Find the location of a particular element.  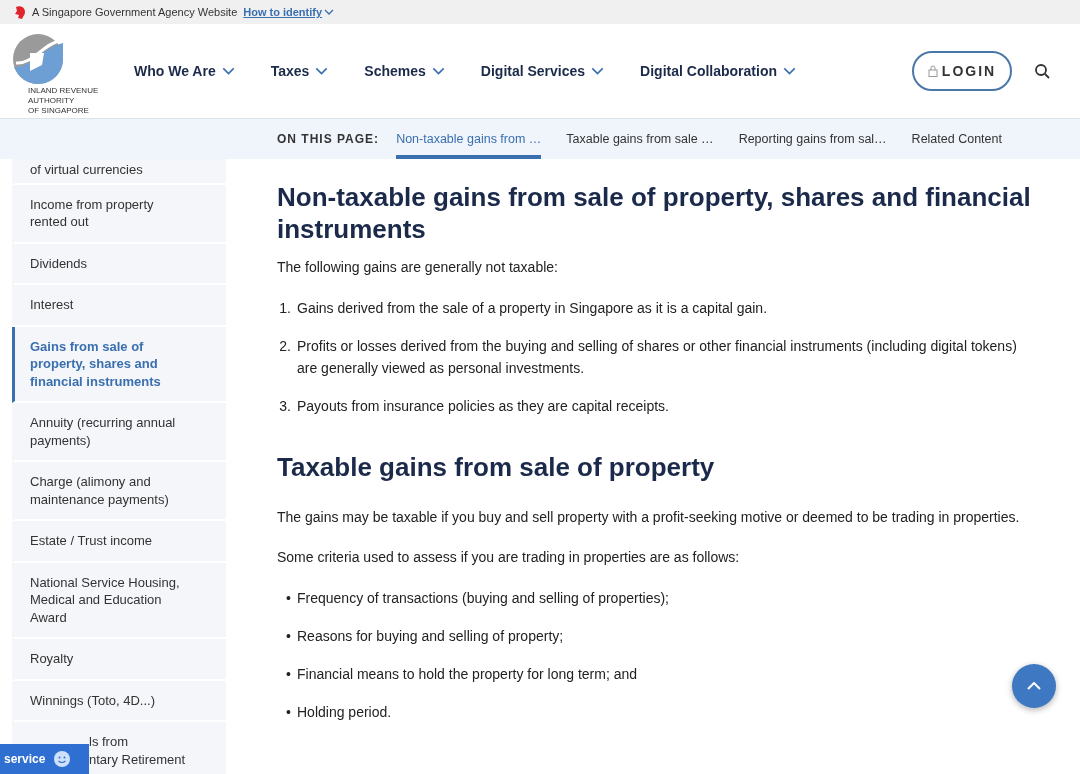

sidebar-item: Annuity (recurring annual payments) is located at coordinates (119, 432).